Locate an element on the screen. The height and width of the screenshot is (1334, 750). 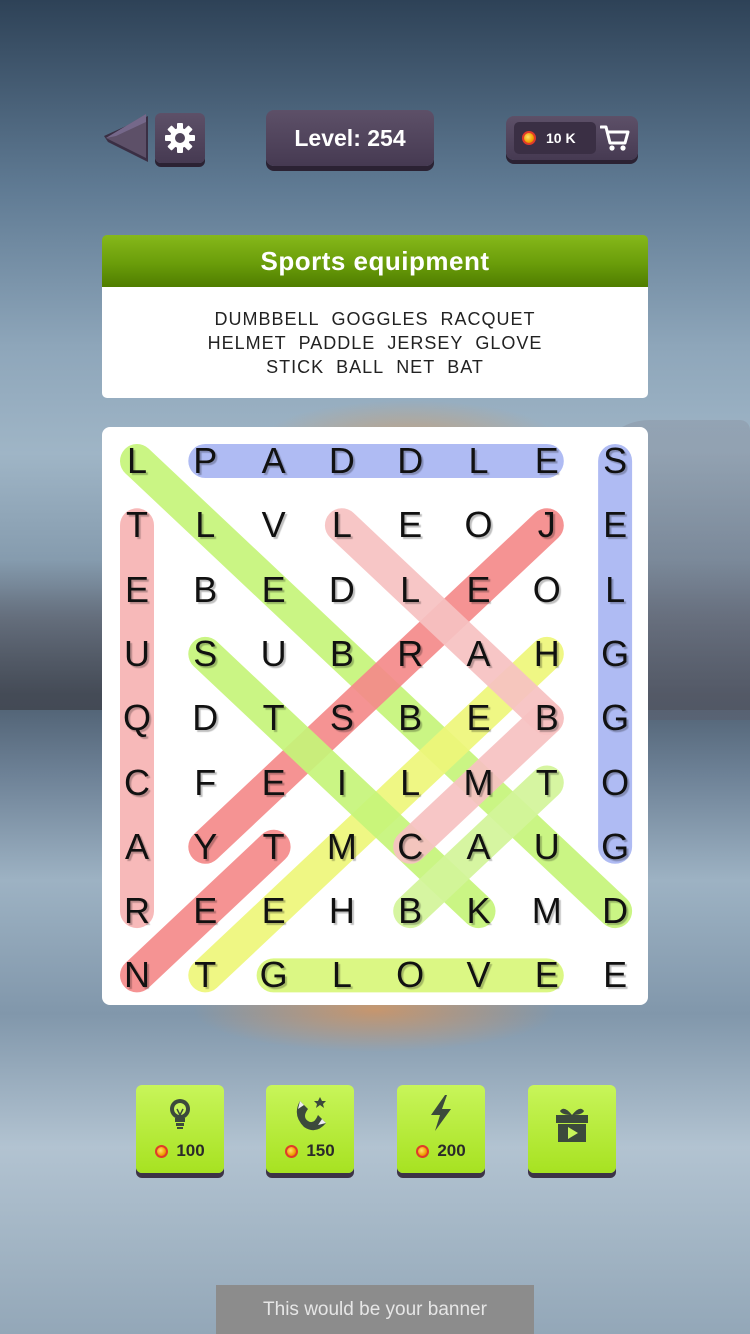
grid-cell: J is located at coordinates (547, 525).